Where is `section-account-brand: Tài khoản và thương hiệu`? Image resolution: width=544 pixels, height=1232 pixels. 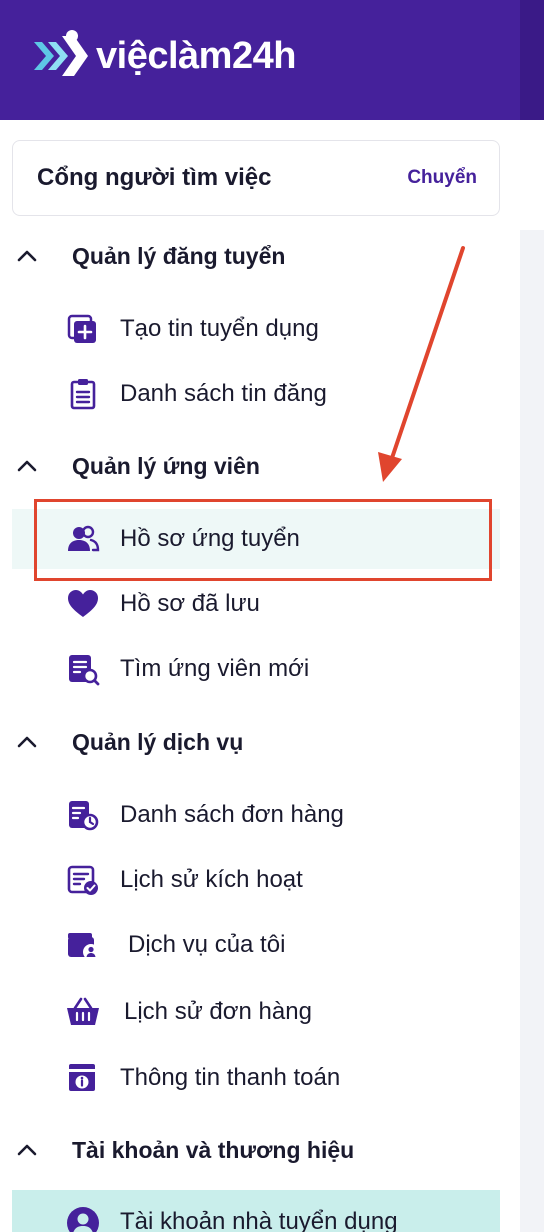 section-account-brand: Tài khoản và thương hiệu is located at coordinates (260, 1150).